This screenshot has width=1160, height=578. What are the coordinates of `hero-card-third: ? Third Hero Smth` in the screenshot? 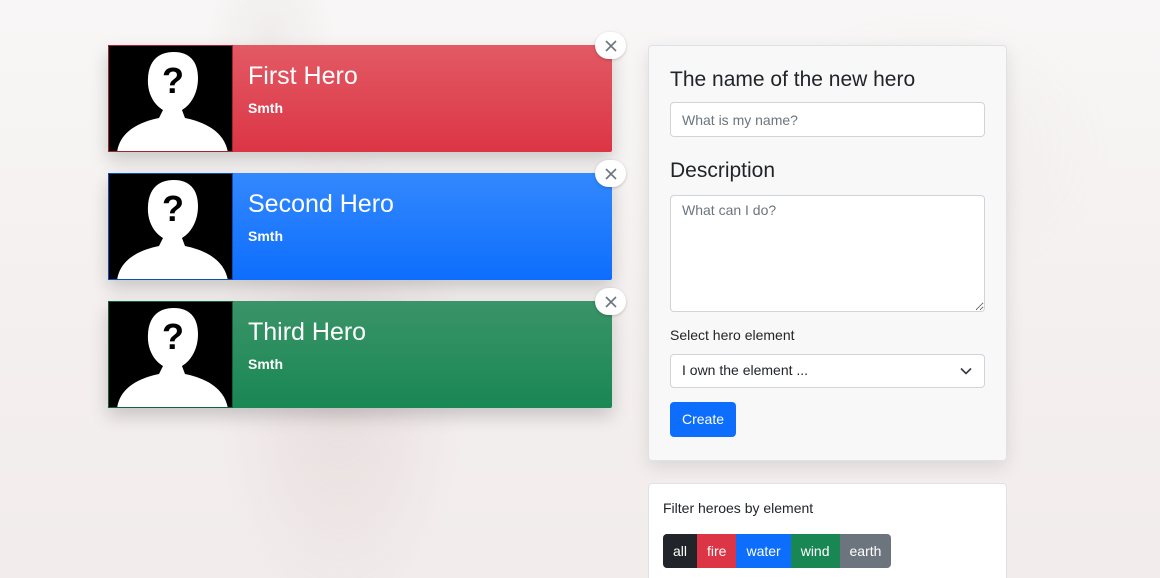 It's located at (367, 348).